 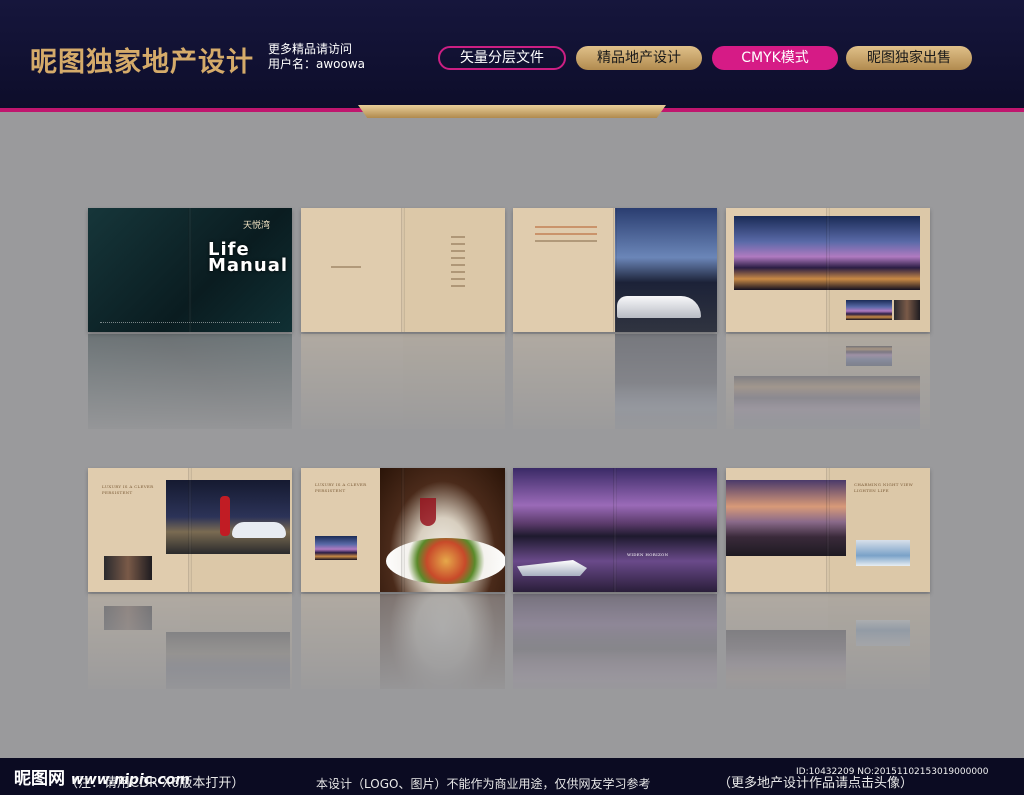 I want to click on bullet-train, so click(x=659, y=307).